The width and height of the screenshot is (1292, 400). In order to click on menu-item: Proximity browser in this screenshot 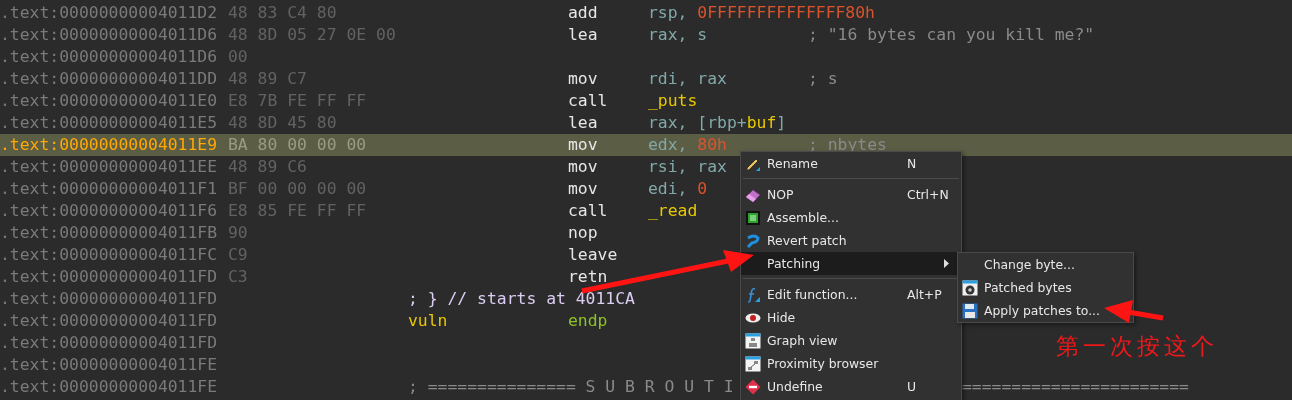, I will do `click(851, 363)`.